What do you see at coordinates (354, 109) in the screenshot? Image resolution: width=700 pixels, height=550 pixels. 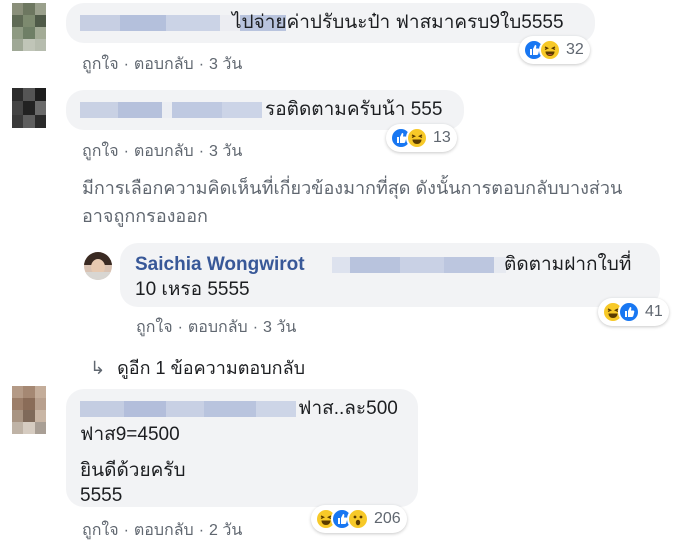 I see `comment-text: รอติดตามครับน้า 555` at bounding box center [354, 109].